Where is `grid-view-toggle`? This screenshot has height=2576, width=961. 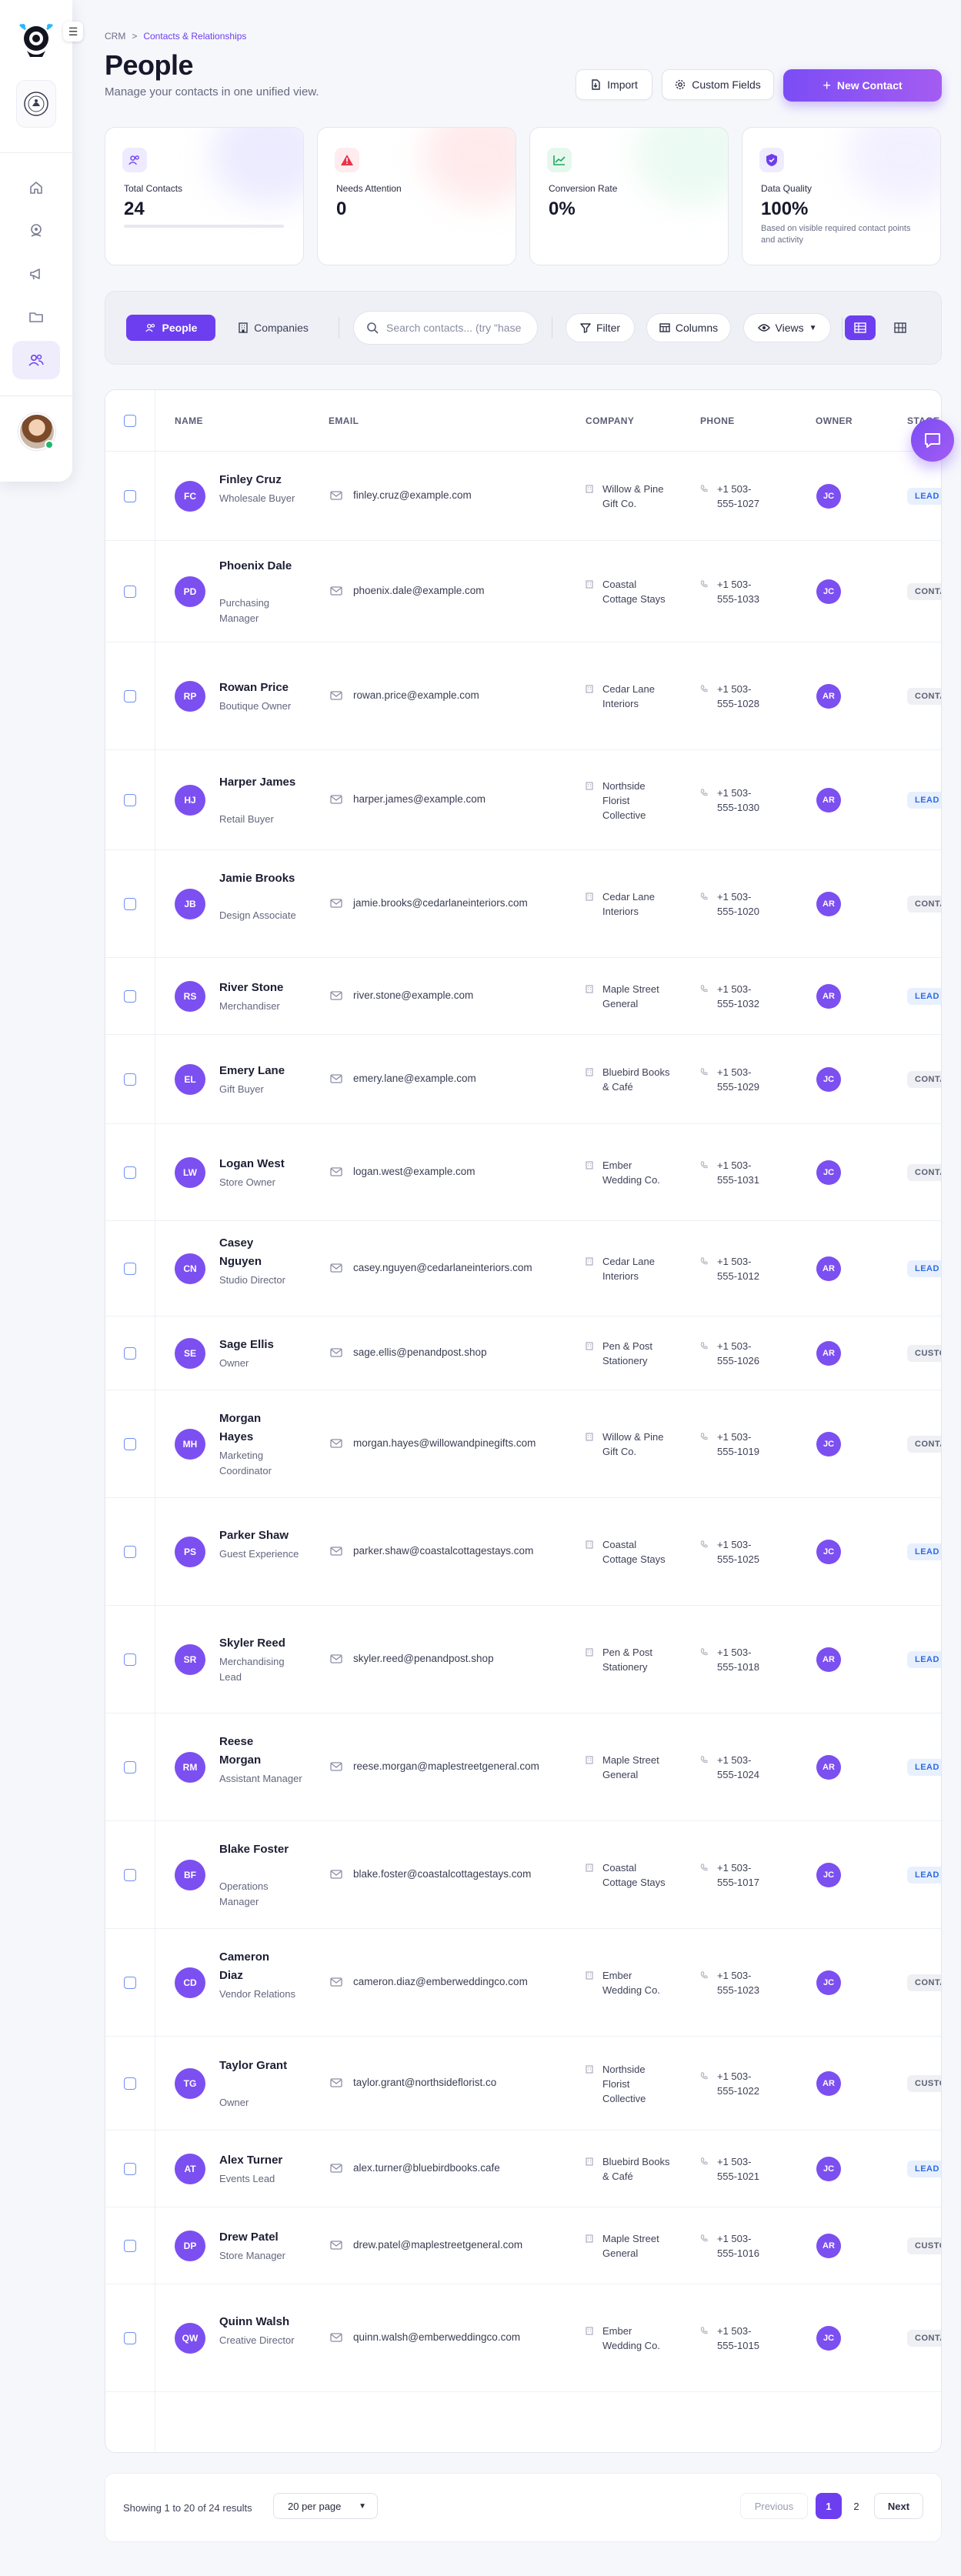
grid-view-toggle is located at coordinates (901, 327).